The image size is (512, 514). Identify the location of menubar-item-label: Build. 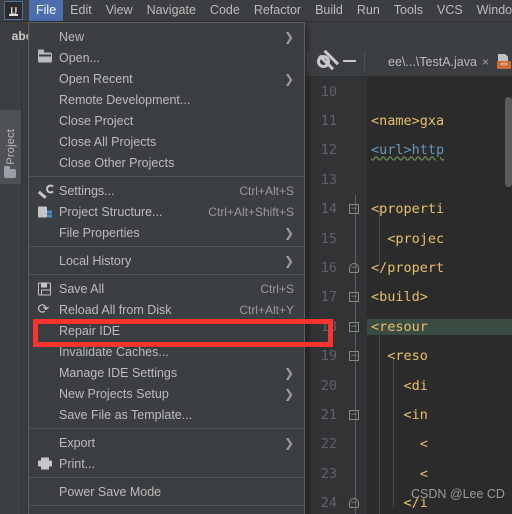
(329, 10).